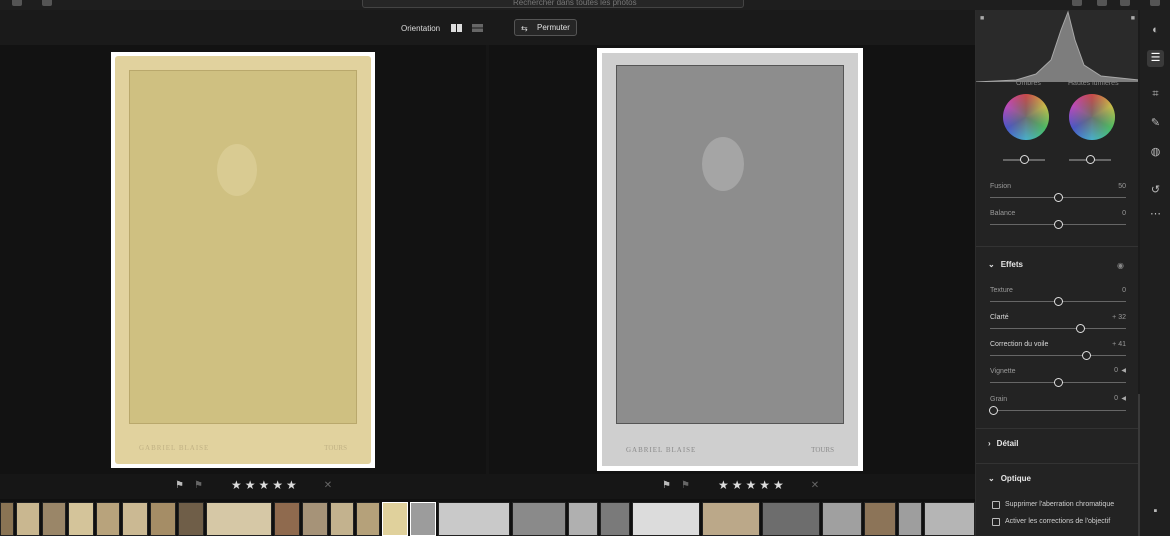 Image resolution: width=1170 pixels, height=536 pixels. Describe the element at coordinates (477, 28) in the screenshot. I see `top-bottom-icon` at that location.